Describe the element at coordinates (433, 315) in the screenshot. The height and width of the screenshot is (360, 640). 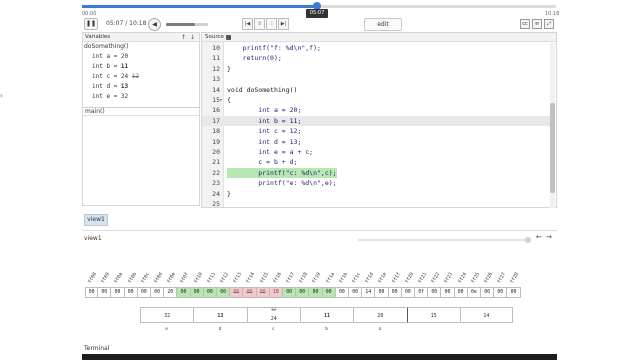
I see `int-value-box: 15` at that location.